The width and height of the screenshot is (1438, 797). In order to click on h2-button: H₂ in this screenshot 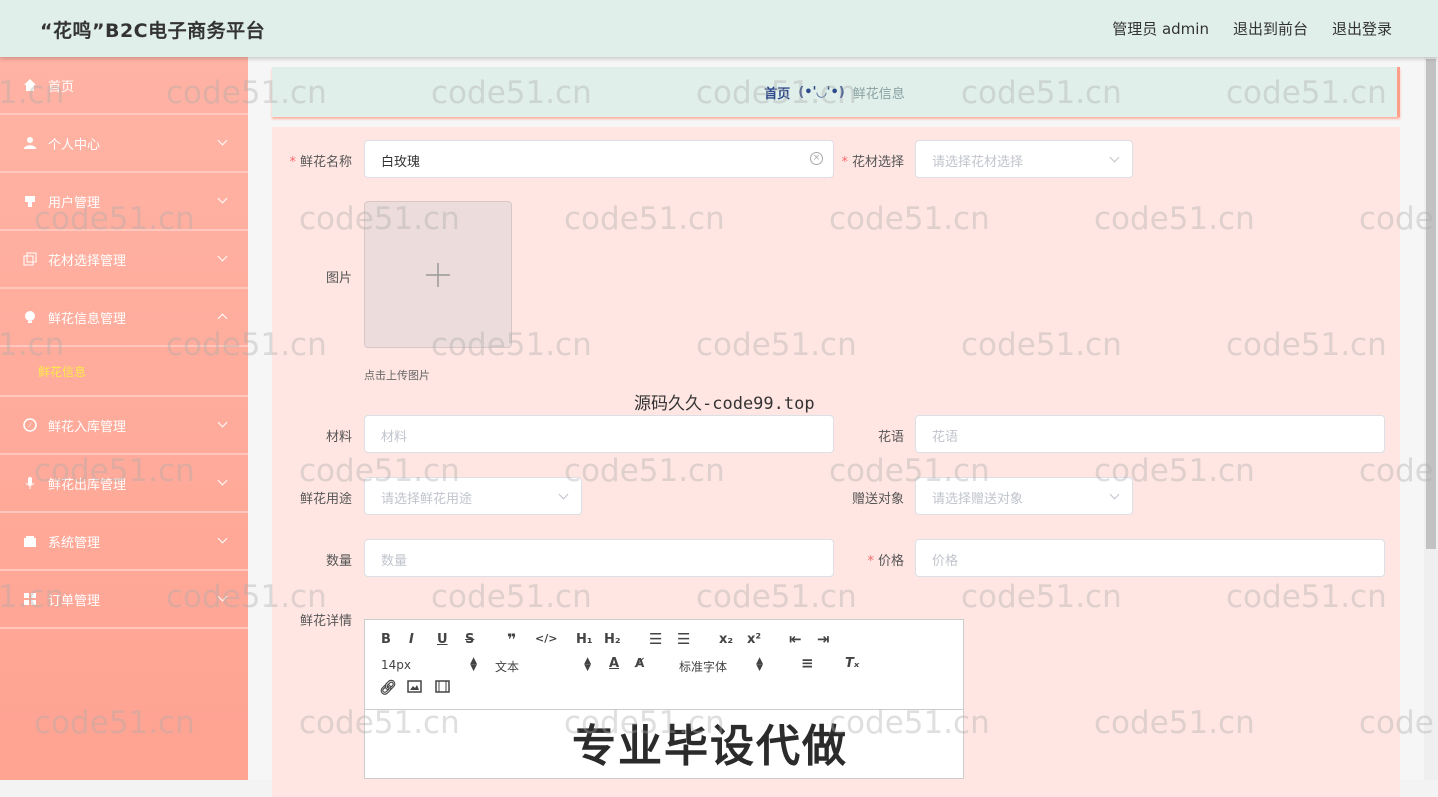, I will do `click(612, 639)`.